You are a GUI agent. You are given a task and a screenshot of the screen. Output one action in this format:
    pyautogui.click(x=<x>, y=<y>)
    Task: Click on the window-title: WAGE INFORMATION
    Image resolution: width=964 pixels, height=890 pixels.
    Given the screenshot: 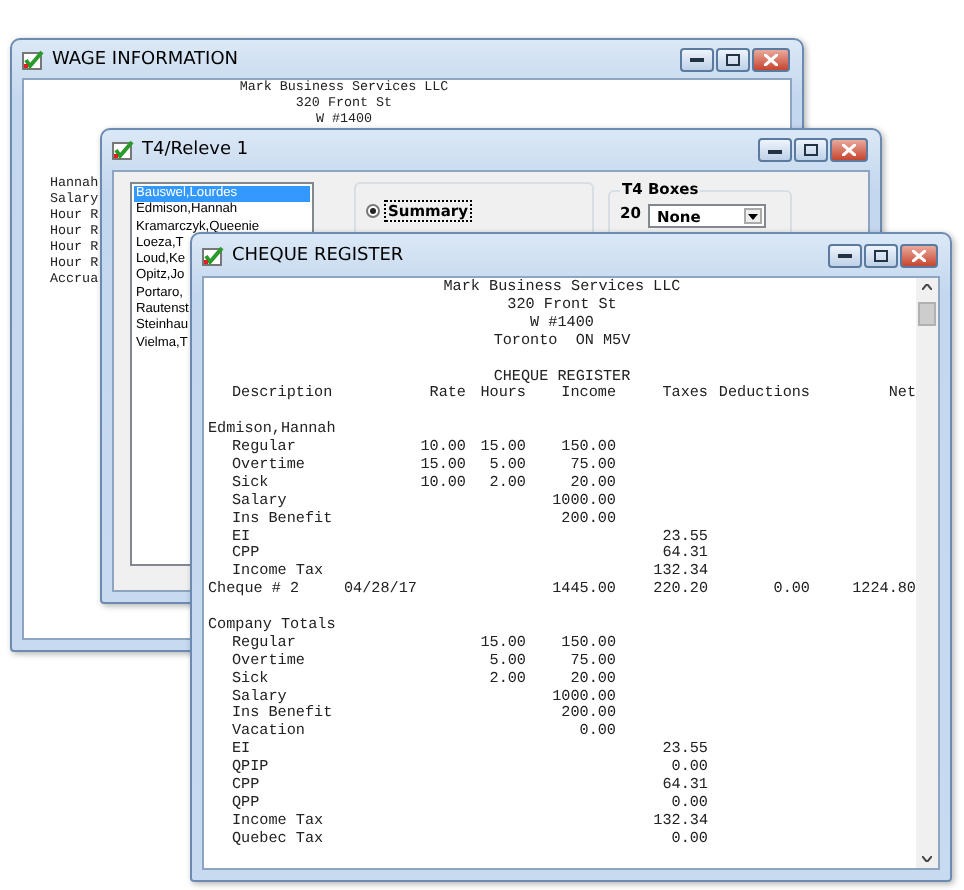 What is the action you would take?
    pyautogui.click(x=146, y=59)
    